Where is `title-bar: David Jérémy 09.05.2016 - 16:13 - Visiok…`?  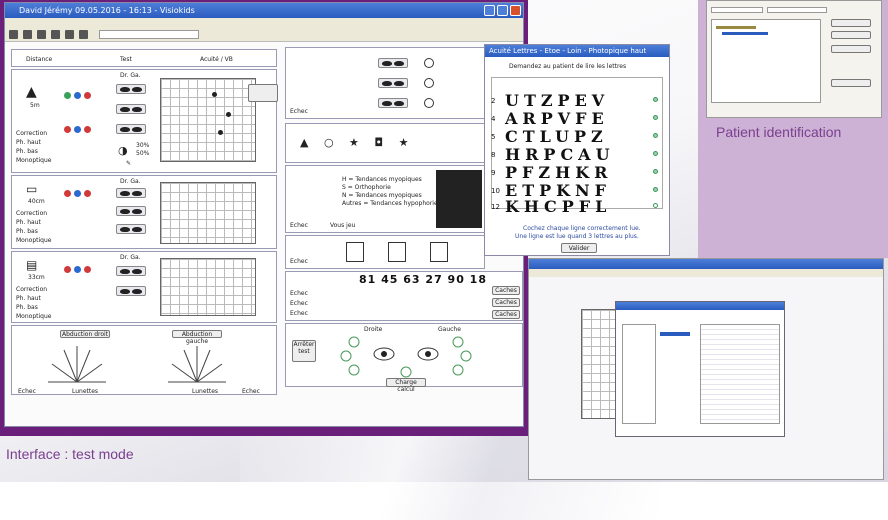
title-bar: David Jérémy 09.05.2016 - 16:13 - Visiok… is located at coordinates (264, 10).